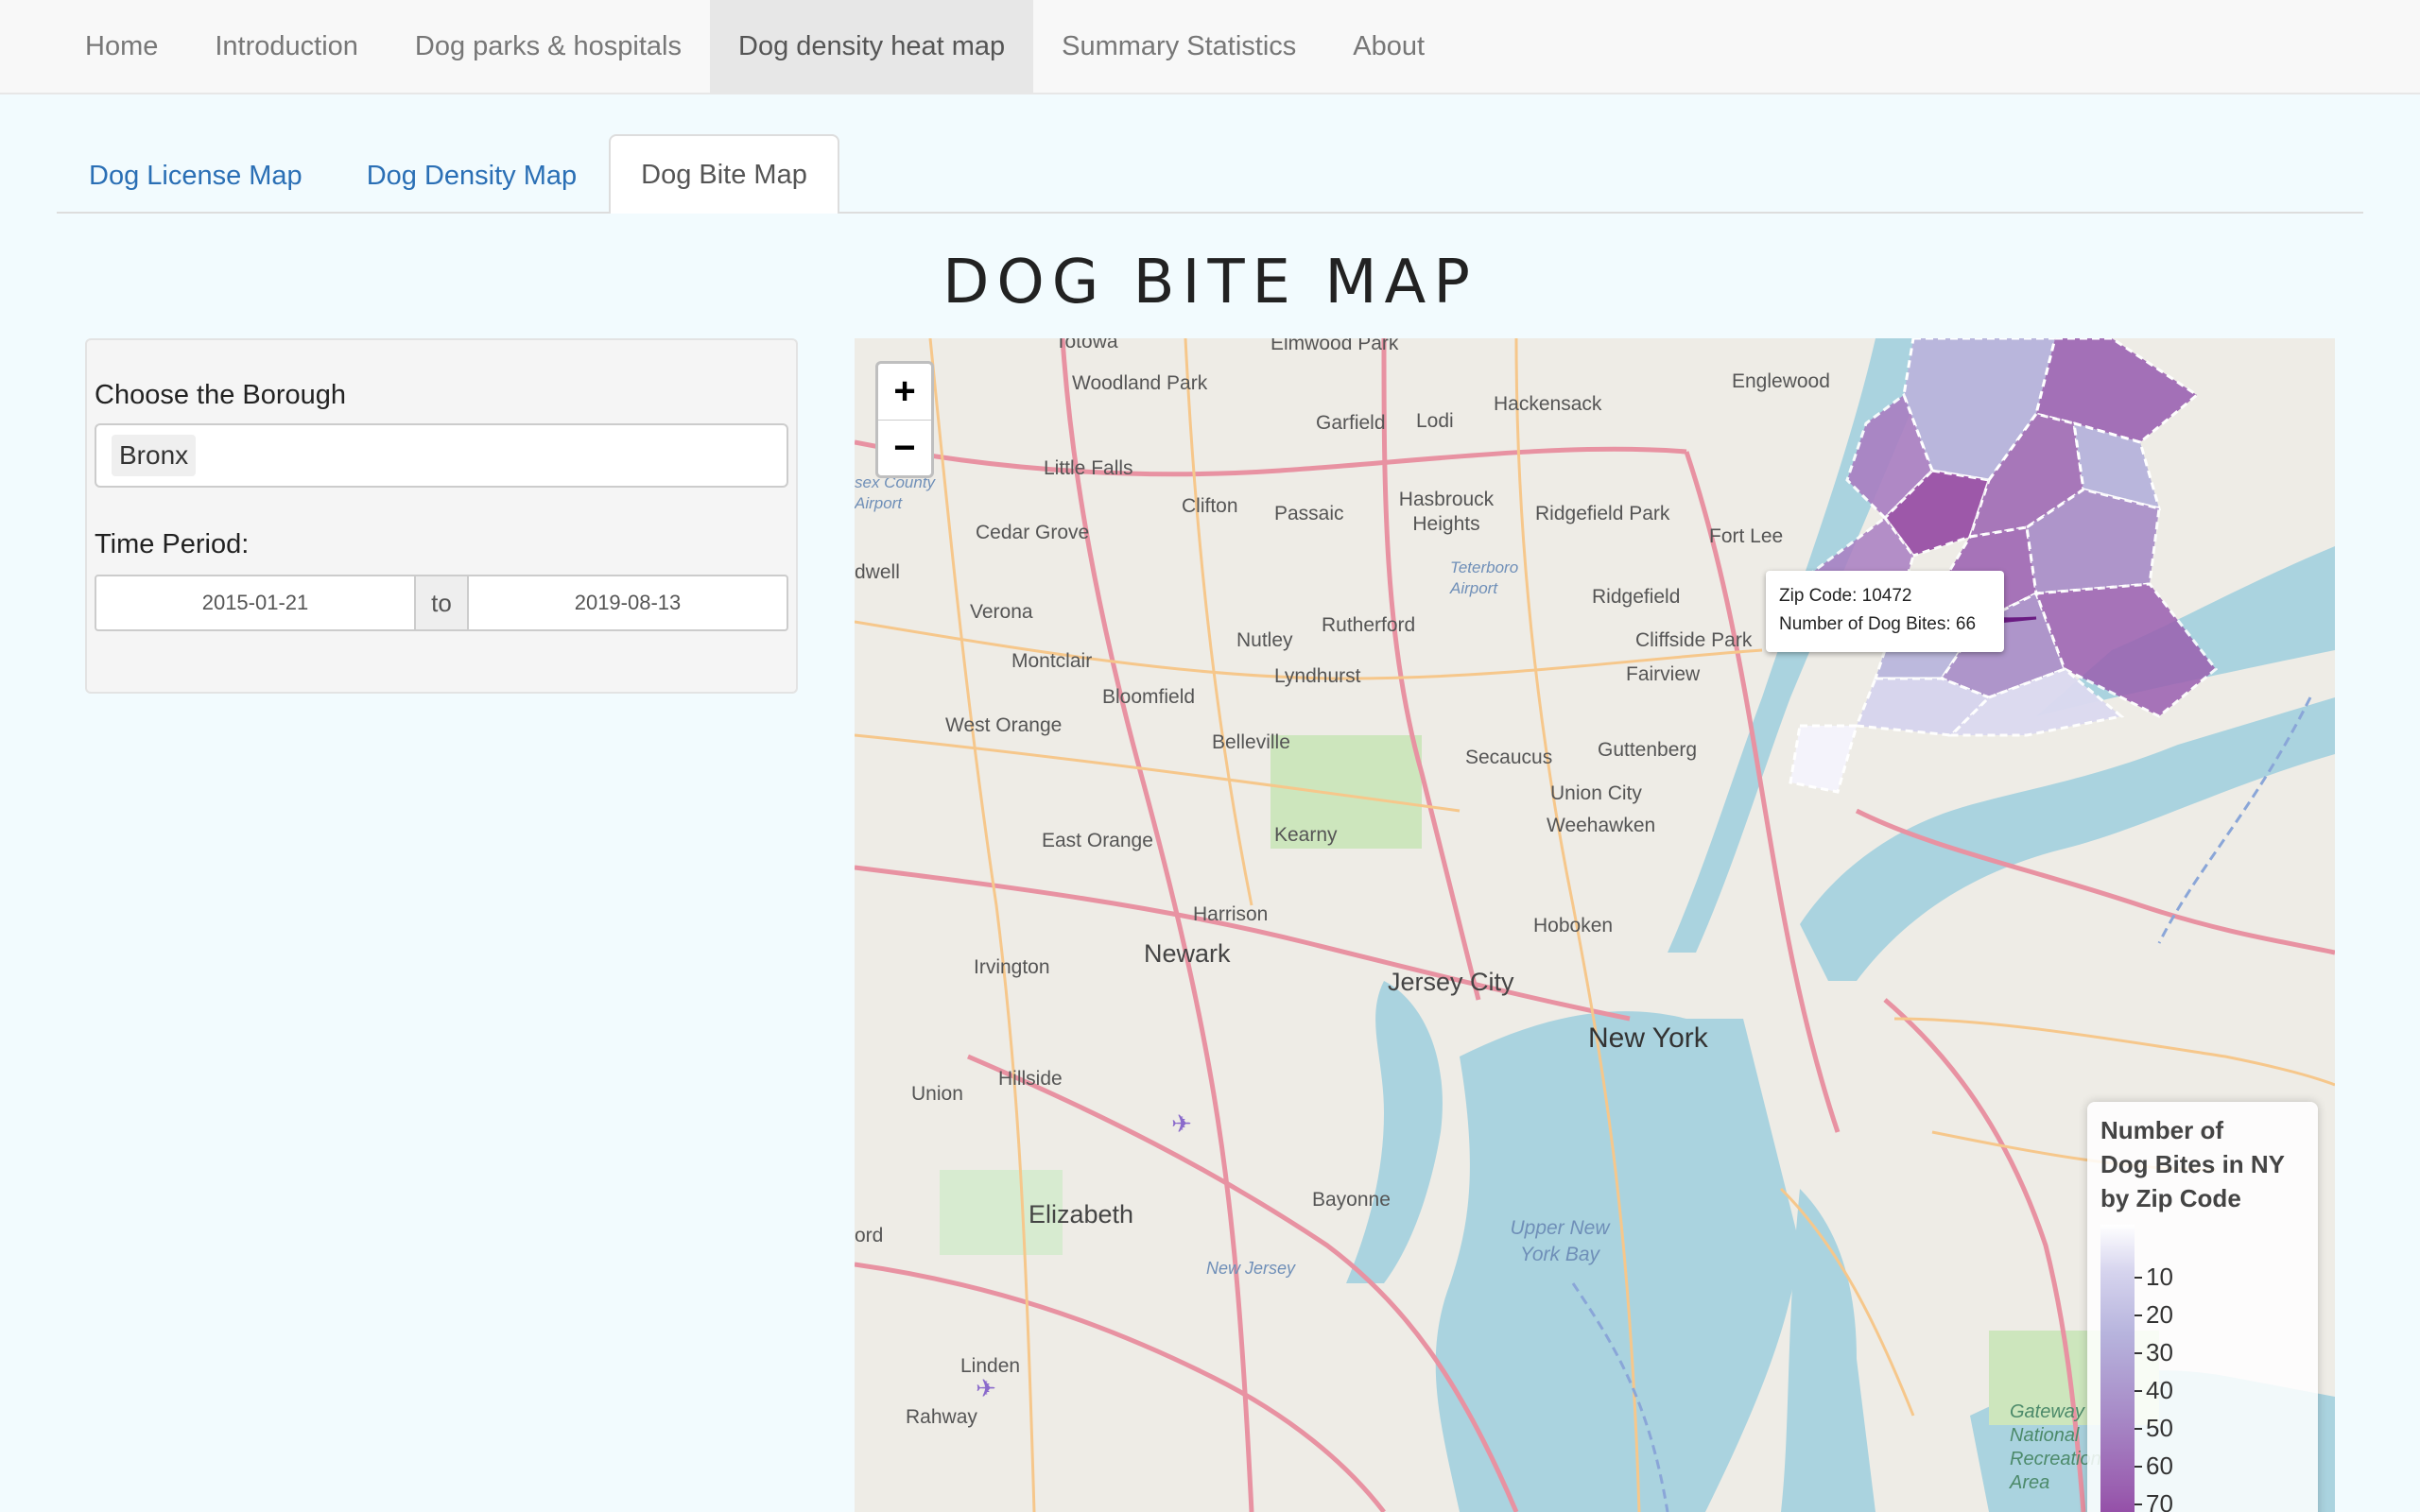  I want to click on nav-summary-statistics: Summary Statistics, so click(1178, 46).